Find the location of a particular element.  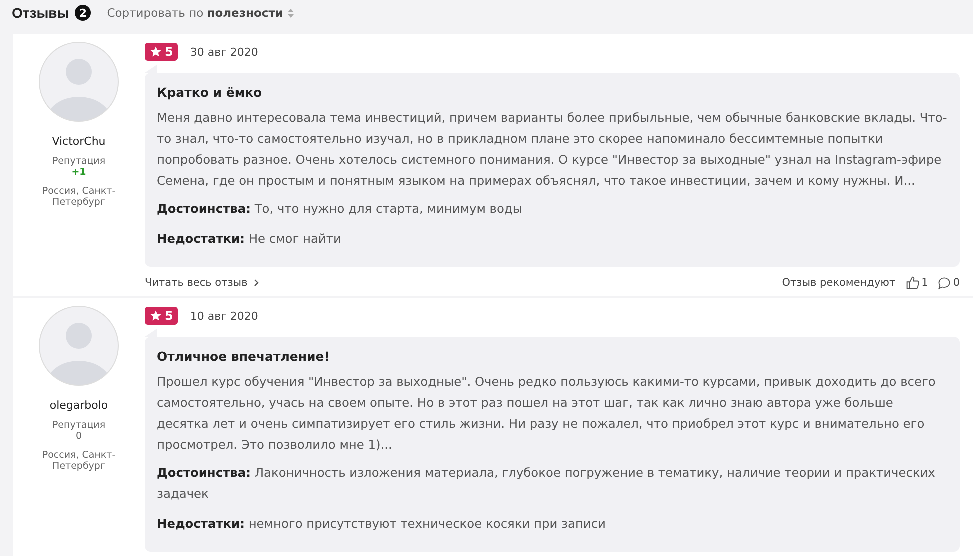

thumbs-up-icon is located at coordinates (913, 283).